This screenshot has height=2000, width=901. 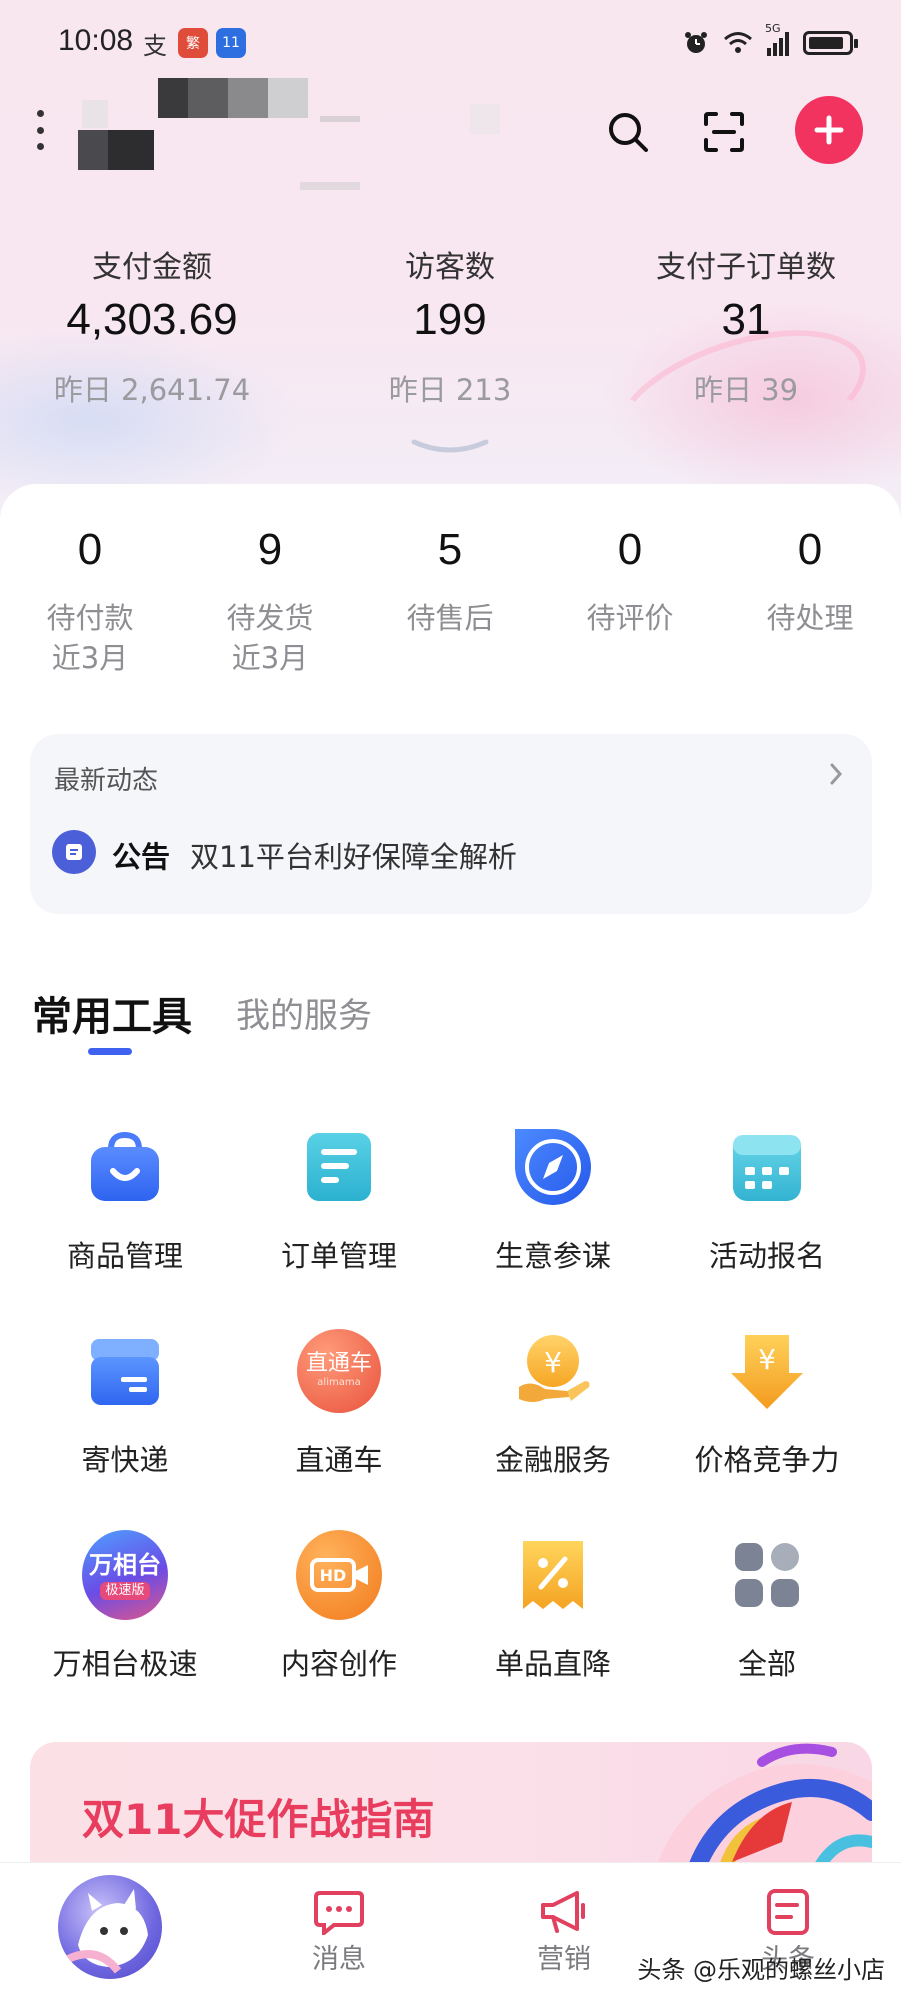 I want to click on tool-label: 直通车, so click(x=339, y=1460).